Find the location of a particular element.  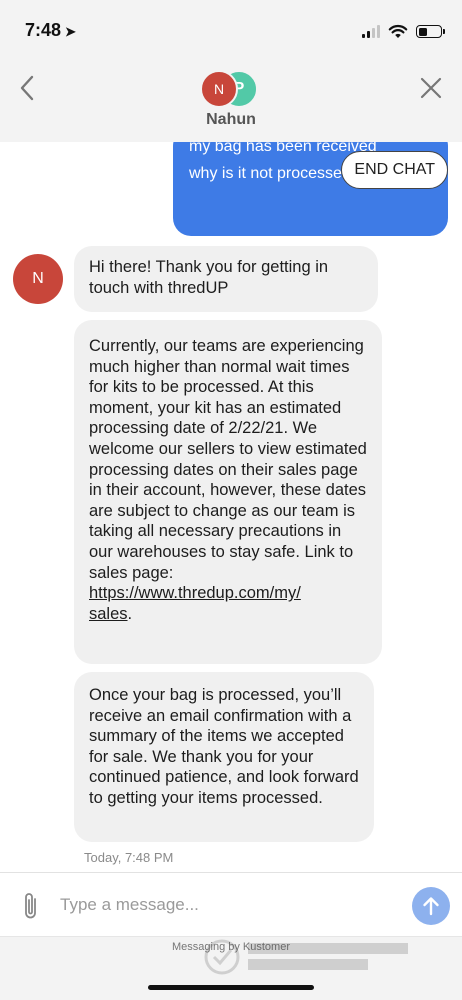

close-icon is located at coordinates (431, 88).